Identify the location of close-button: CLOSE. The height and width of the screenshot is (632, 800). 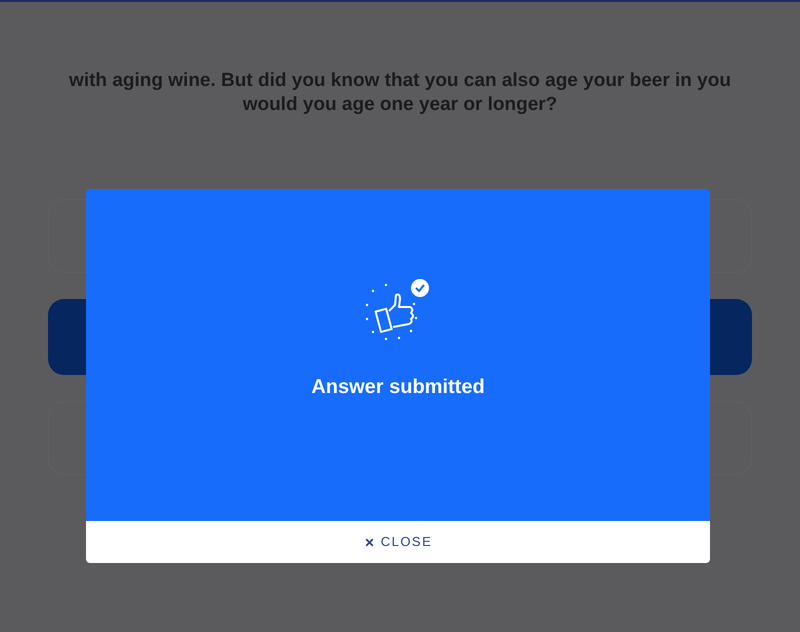
(398, 542).